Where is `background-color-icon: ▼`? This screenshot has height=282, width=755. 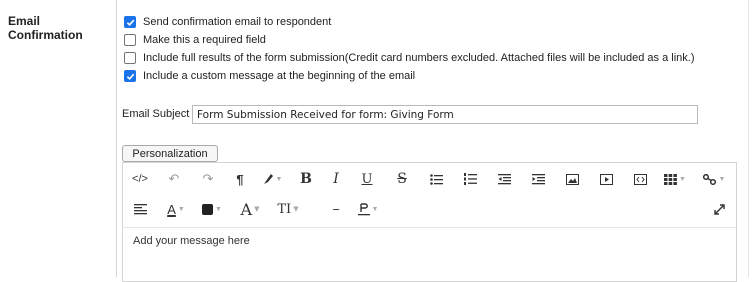
background-color-icon: ▼ is located at coordinates (212, 209).